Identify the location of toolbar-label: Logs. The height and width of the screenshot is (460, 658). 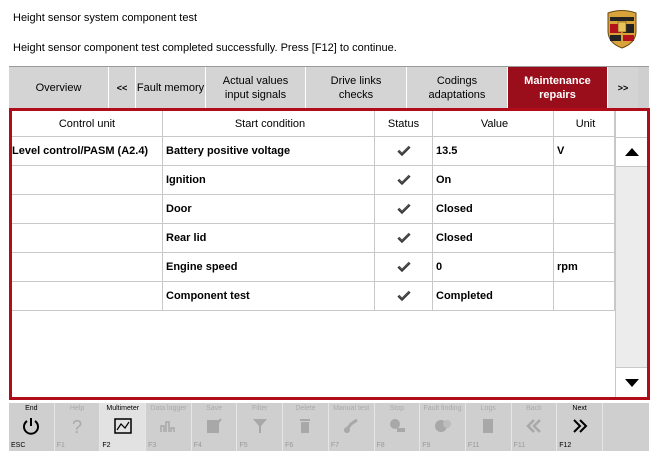
(488, 408).